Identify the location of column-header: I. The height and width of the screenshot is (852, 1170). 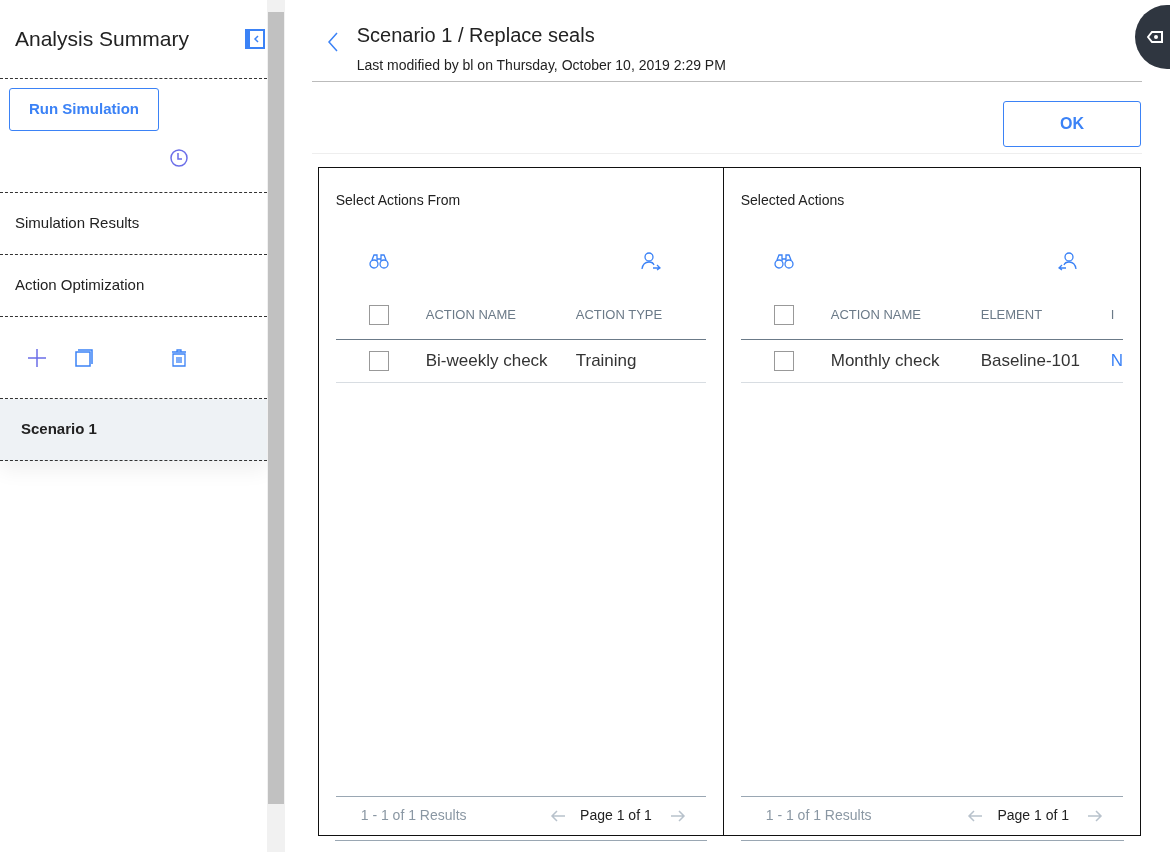
(1113, 314).